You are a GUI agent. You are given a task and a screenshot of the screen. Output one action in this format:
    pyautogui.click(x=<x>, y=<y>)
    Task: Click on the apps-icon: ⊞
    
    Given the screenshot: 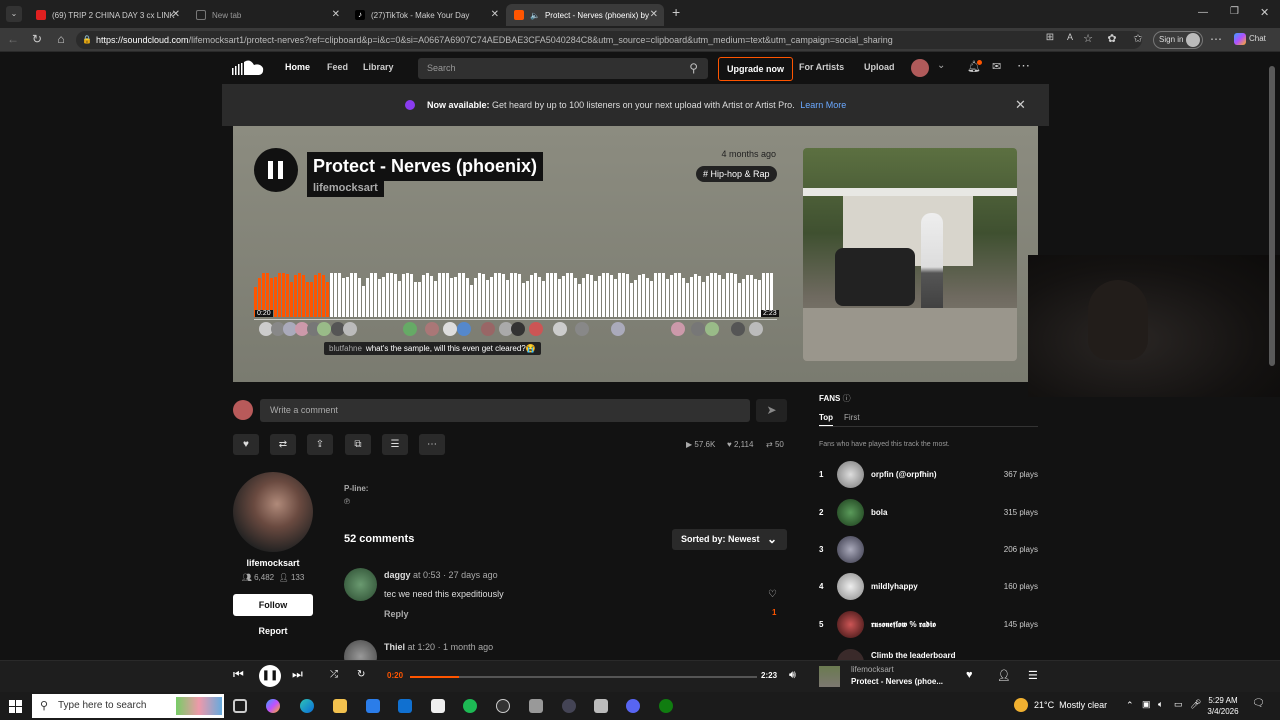 What is the action you would take?
    pyautogui.click(x=1050, y=37)
    